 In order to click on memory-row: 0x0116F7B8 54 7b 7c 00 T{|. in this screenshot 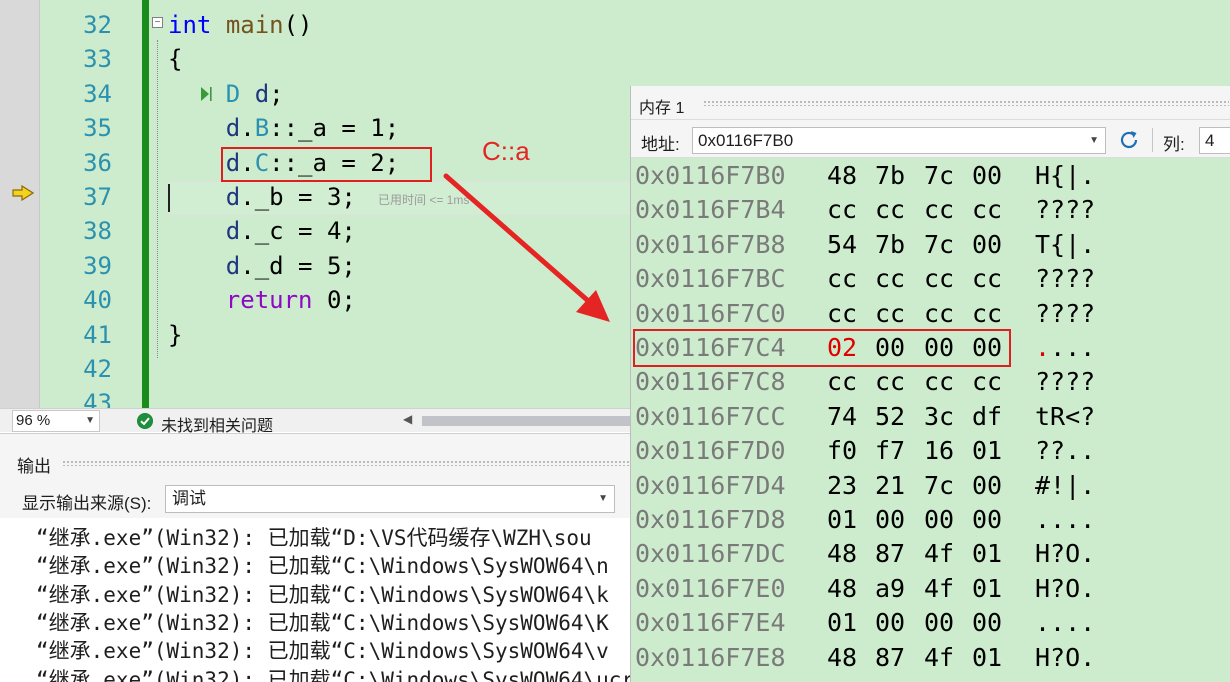, I will do `click(930, 245)`.